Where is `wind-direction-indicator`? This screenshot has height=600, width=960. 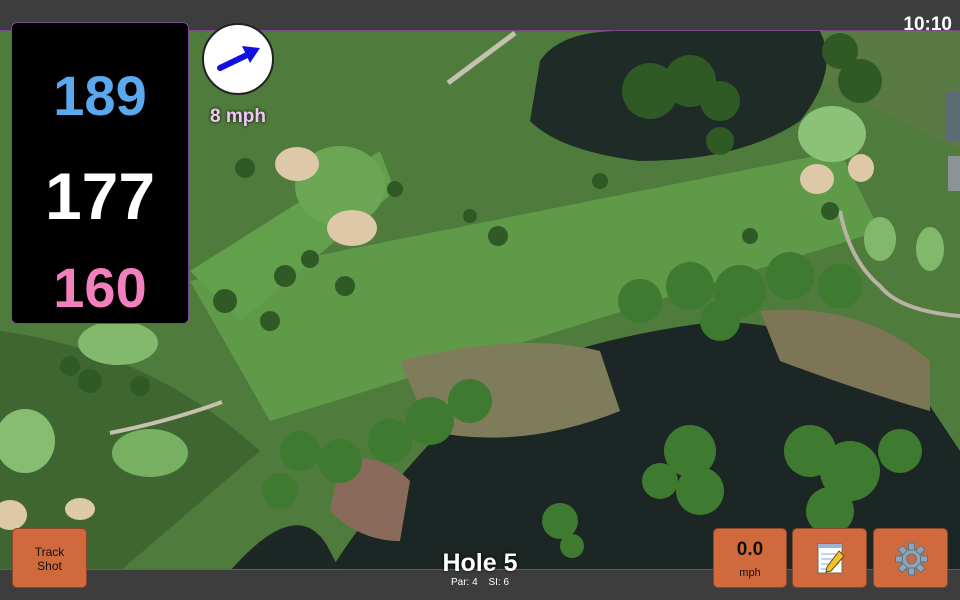 wind-direction-indicator is located at coordinates (238, 59).